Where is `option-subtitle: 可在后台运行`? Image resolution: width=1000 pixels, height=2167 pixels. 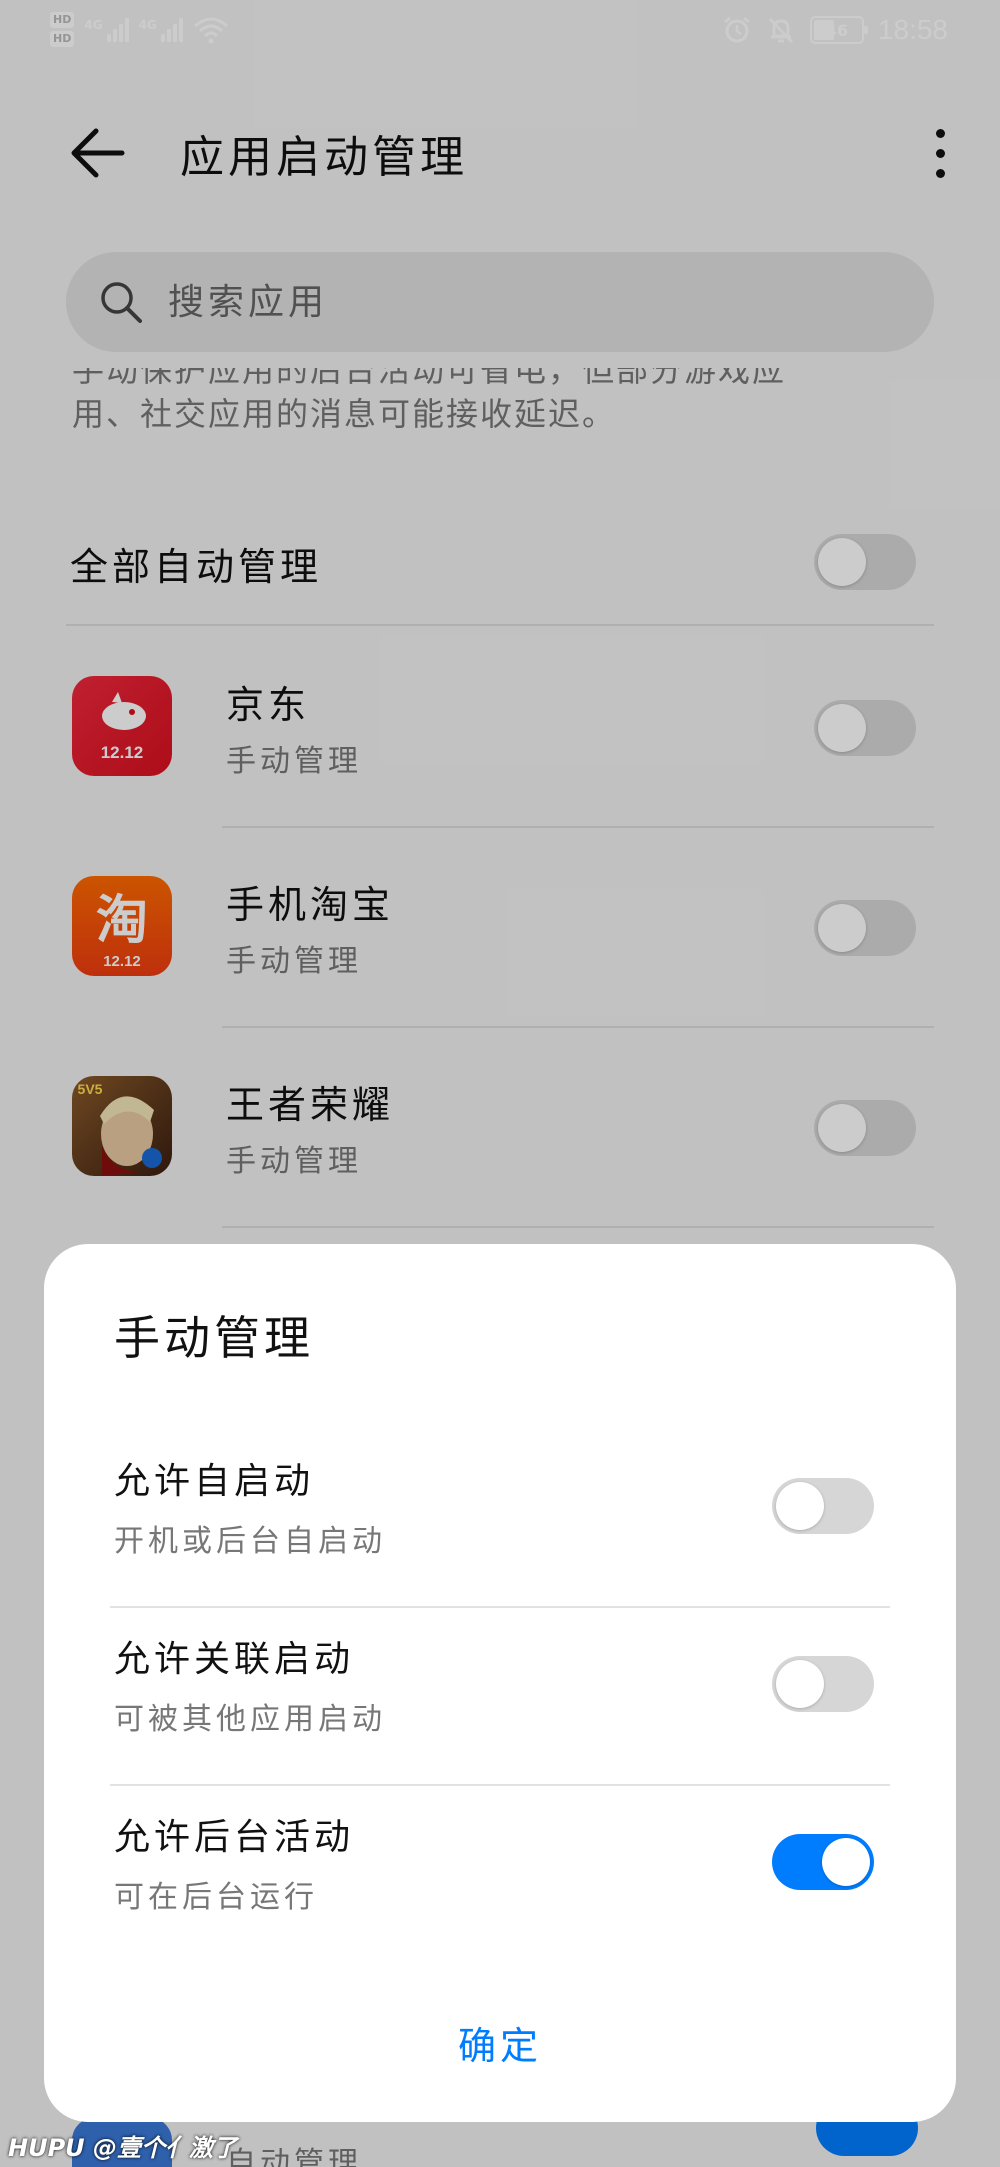 option-subtitle: 可在后台运行 is located at coordinates (216, 1897).